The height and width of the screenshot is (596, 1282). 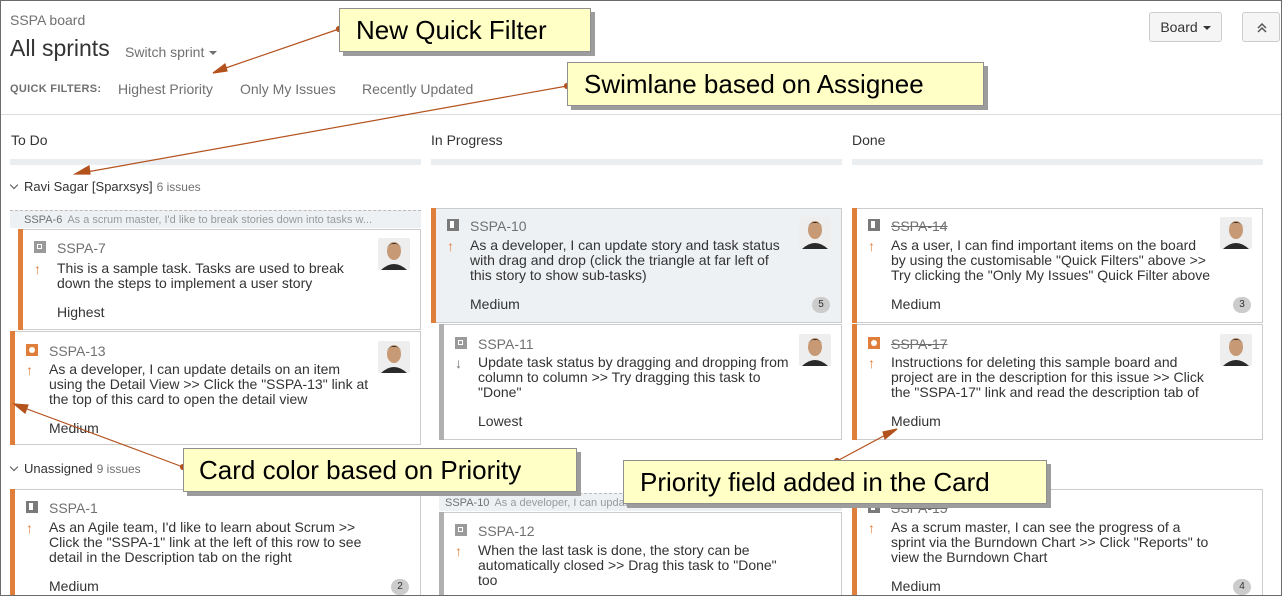 I want to click on board-button-label: Board, so click(x=1179, y=27).